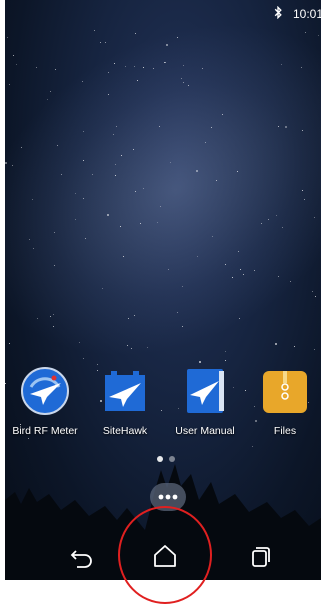  I want to click on back-icon, so click(81, 559).